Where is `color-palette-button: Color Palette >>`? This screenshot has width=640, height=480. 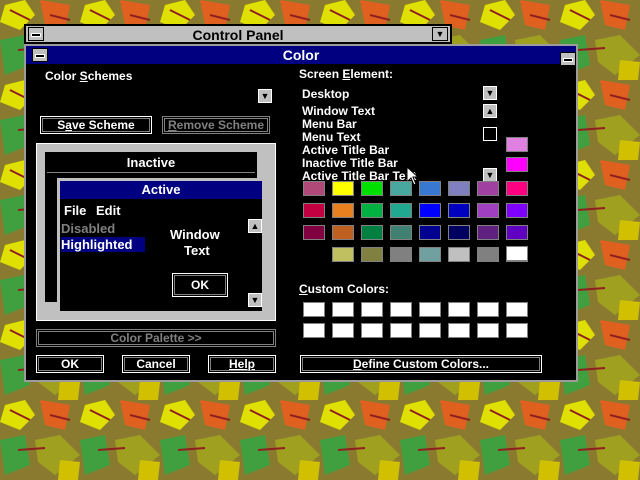
color-palette-button: Color Palette >> is located at coordinates (156, 338).